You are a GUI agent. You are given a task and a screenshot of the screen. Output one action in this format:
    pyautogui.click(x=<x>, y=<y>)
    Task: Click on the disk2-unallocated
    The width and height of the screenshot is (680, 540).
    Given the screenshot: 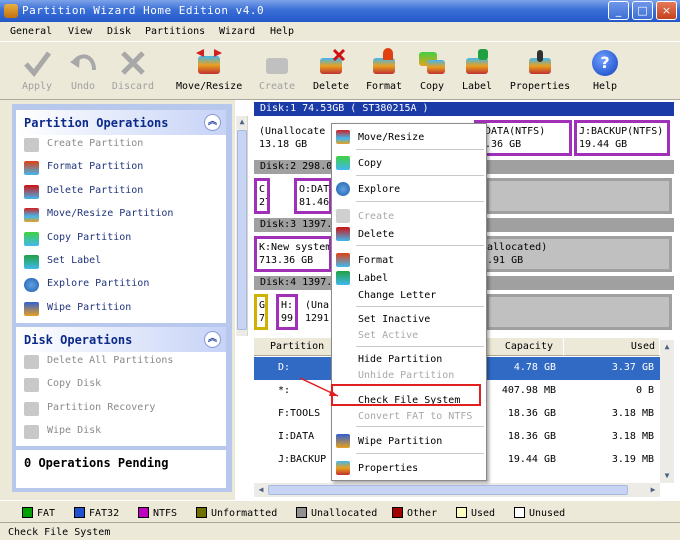 What is the action you would take?
    pyautogui.click(x=579, y=196)
    